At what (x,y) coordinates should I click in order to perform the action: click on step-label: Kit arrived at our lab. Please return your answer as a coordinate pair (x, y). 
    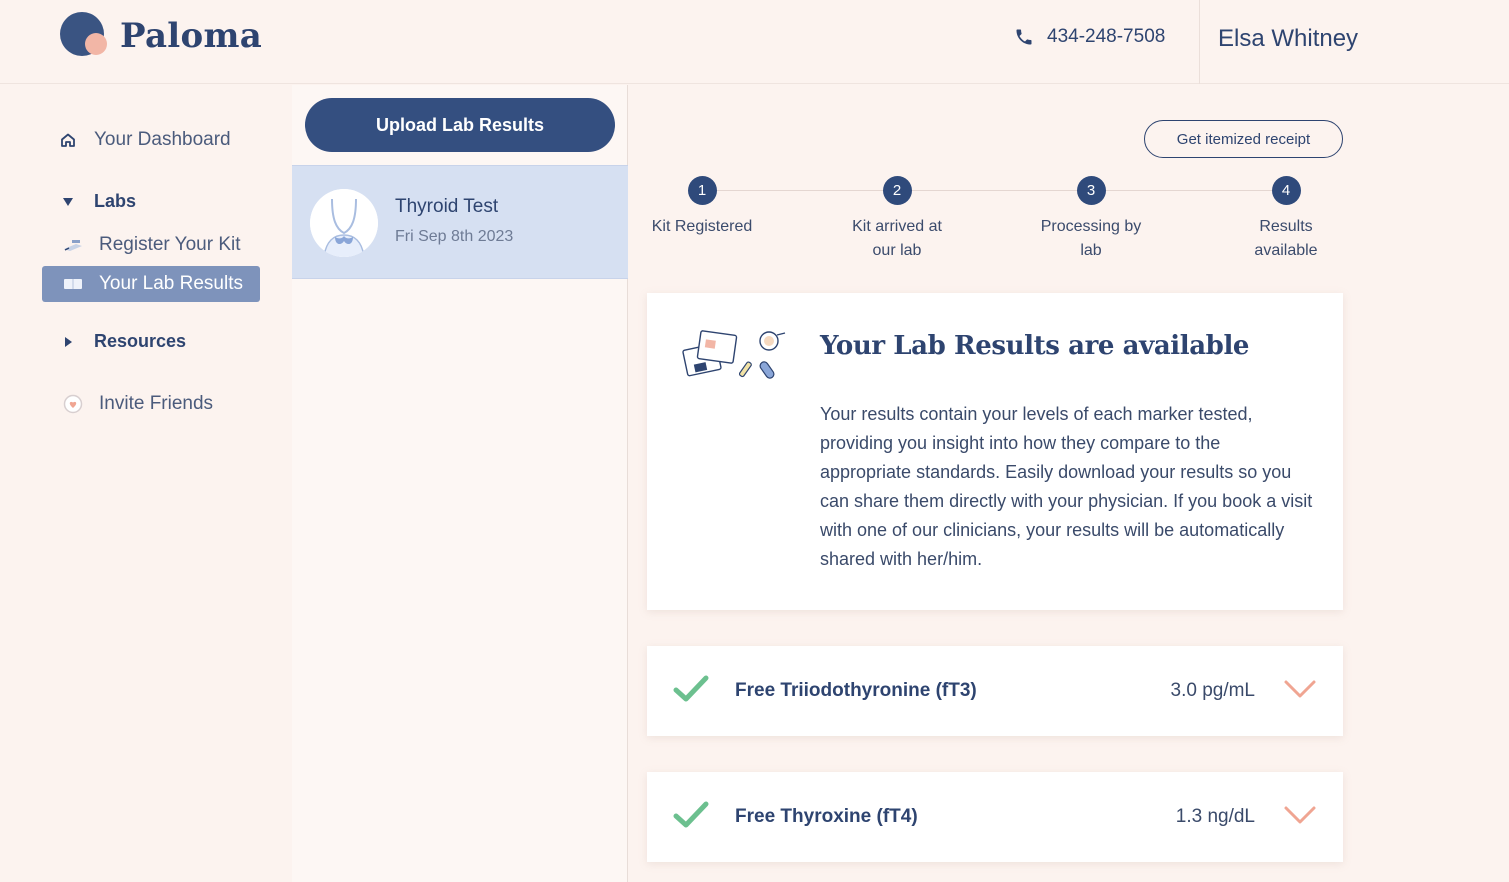
    Looking at the image, I should click on (897, 238).